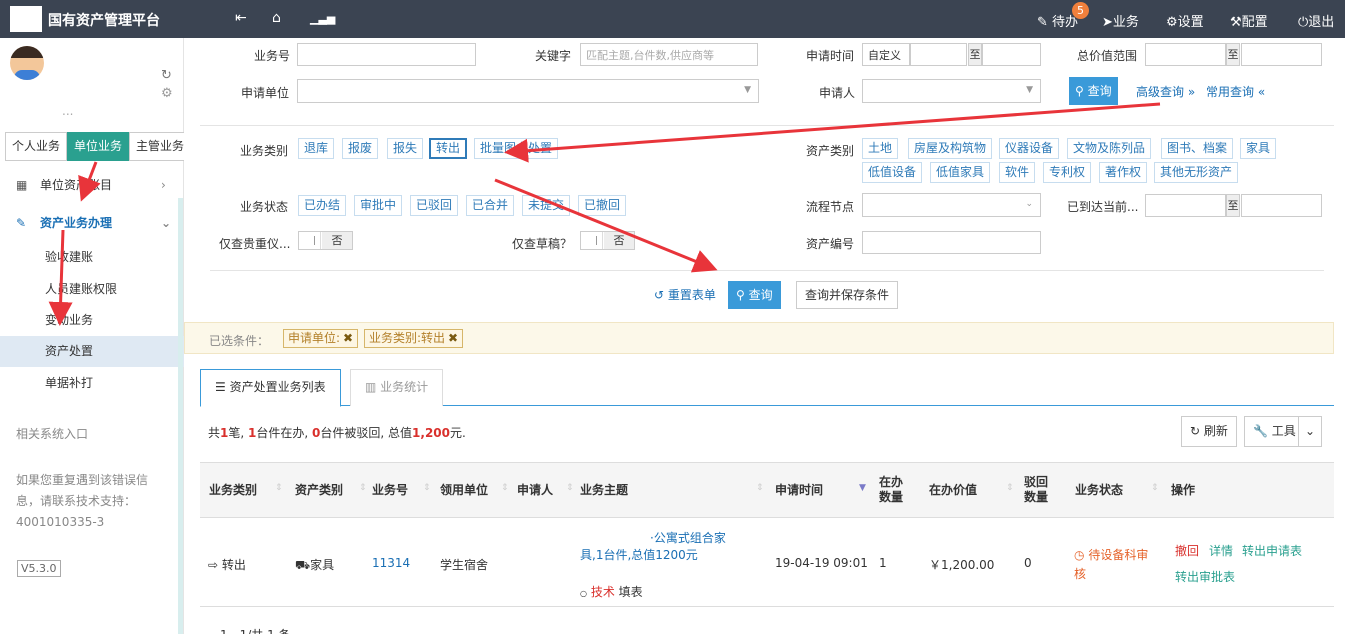 The height and width of the screenshot is (634, 1345). I want to click on biz-type-tag: 退库, so click(316, 148).